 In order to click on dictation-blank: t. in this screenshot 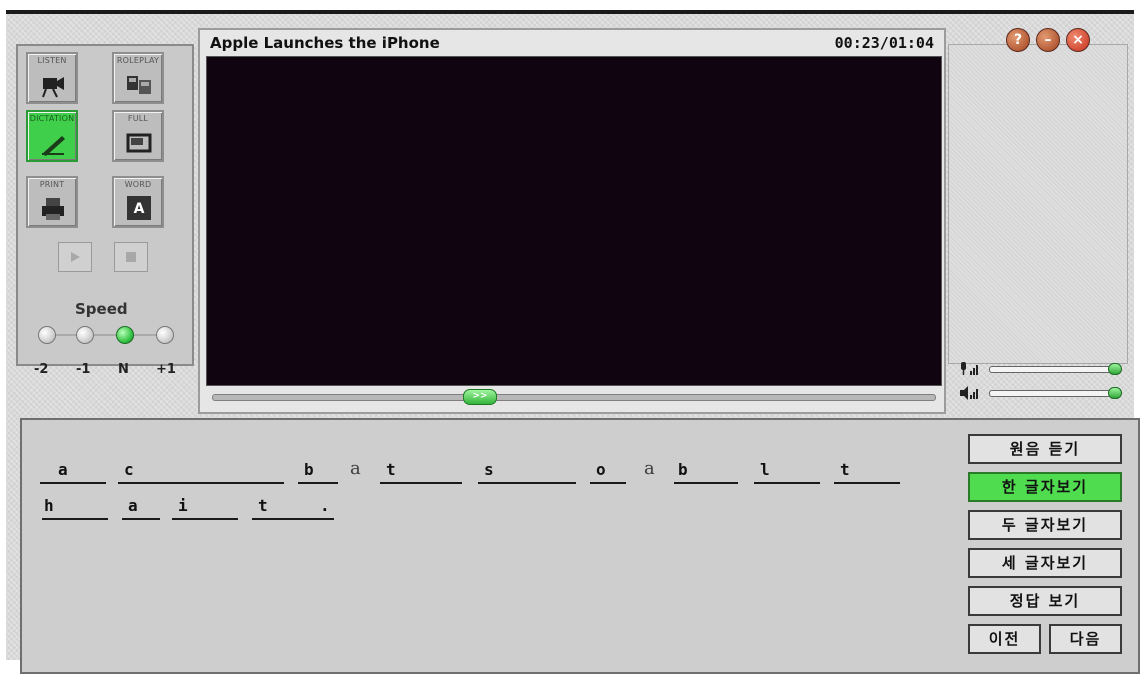, I will do `click(293, 506)`.